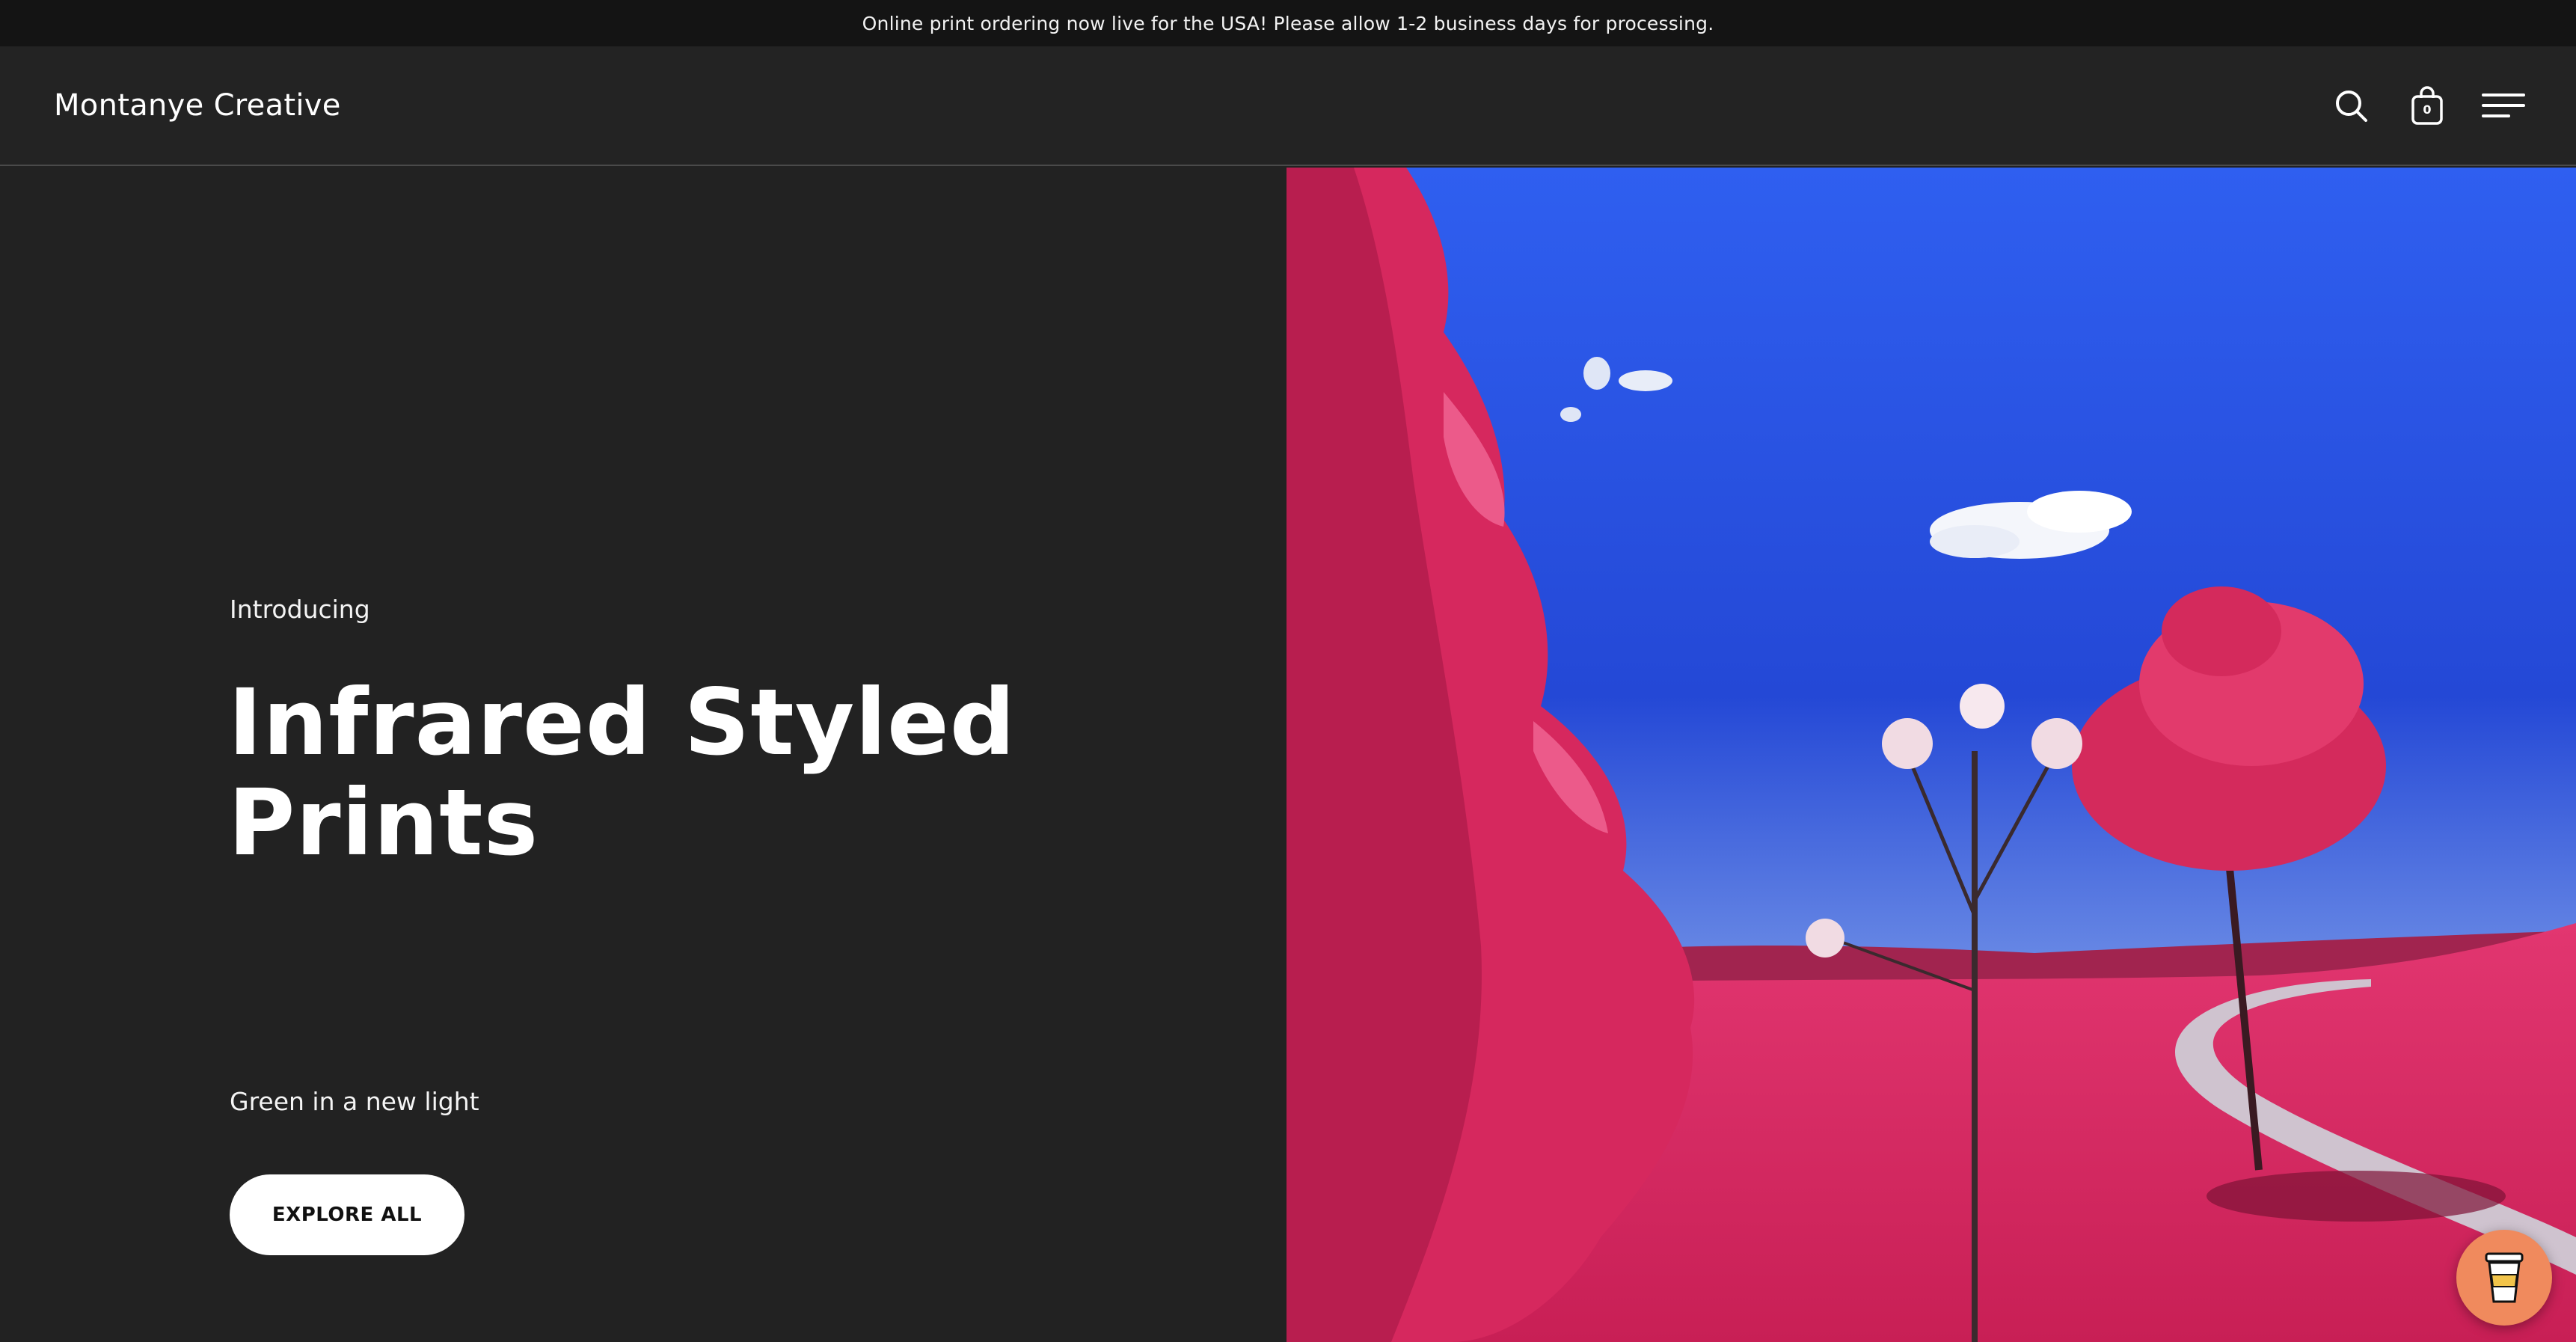 The height and width of the screenshot is (1342, 2576). I want to click on explore-all-button: EXPLORE ALL, so click(347, 1214).